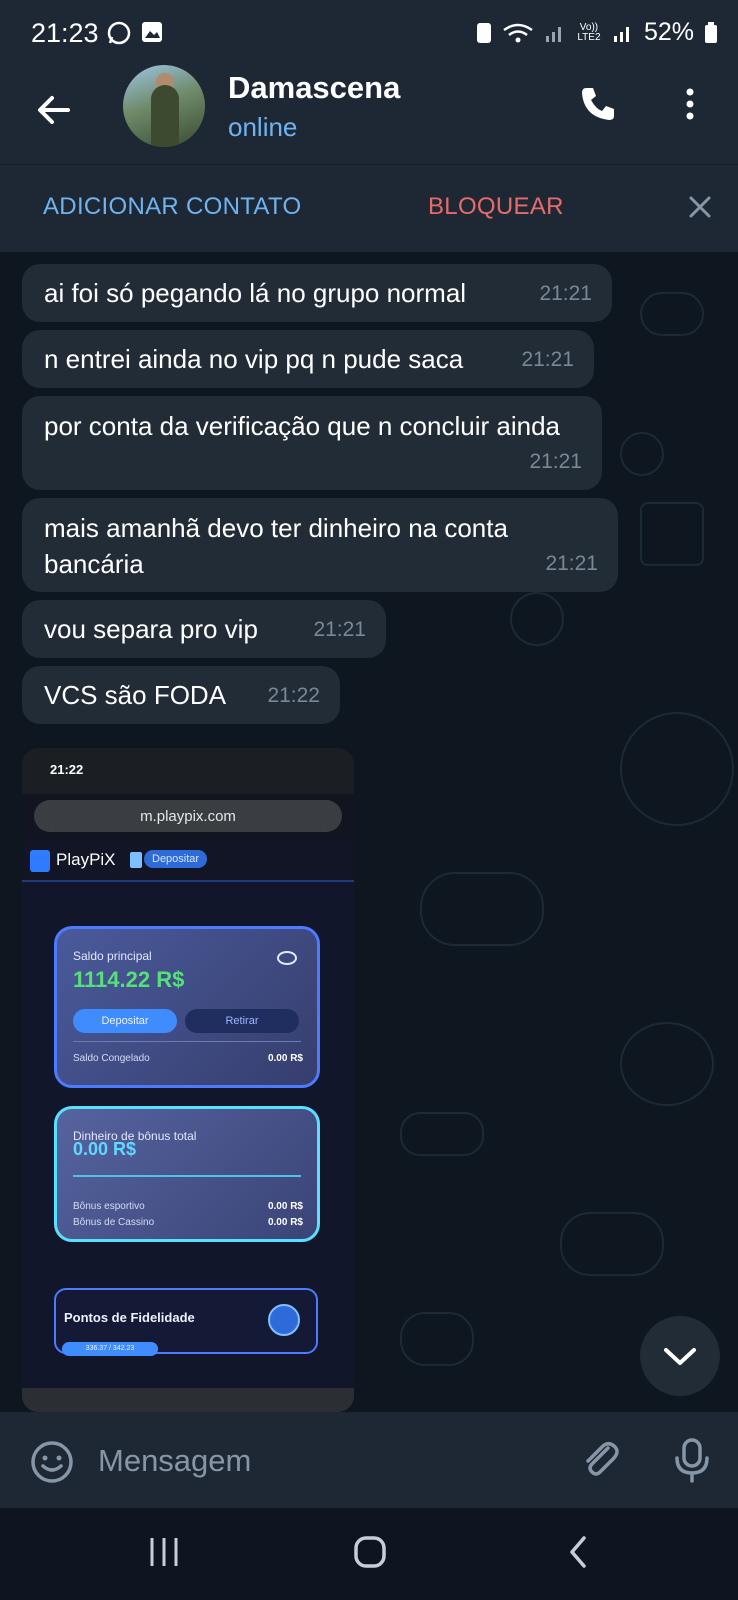 The height and width of the screenshot is (1600, 738). I want to click on scroll-down-button, so click(680, 1356).